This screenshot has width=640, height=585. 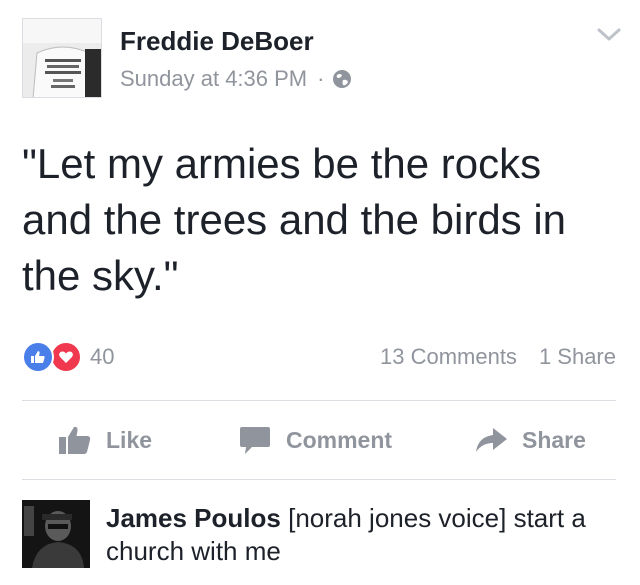 I want to click on avatar-photo, so click(x=62, y=58).